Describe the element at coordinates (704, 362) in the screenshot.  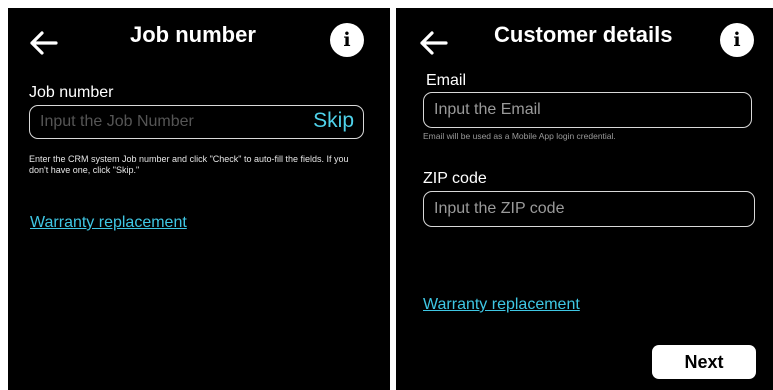
I see `next-button: Next` at that location.